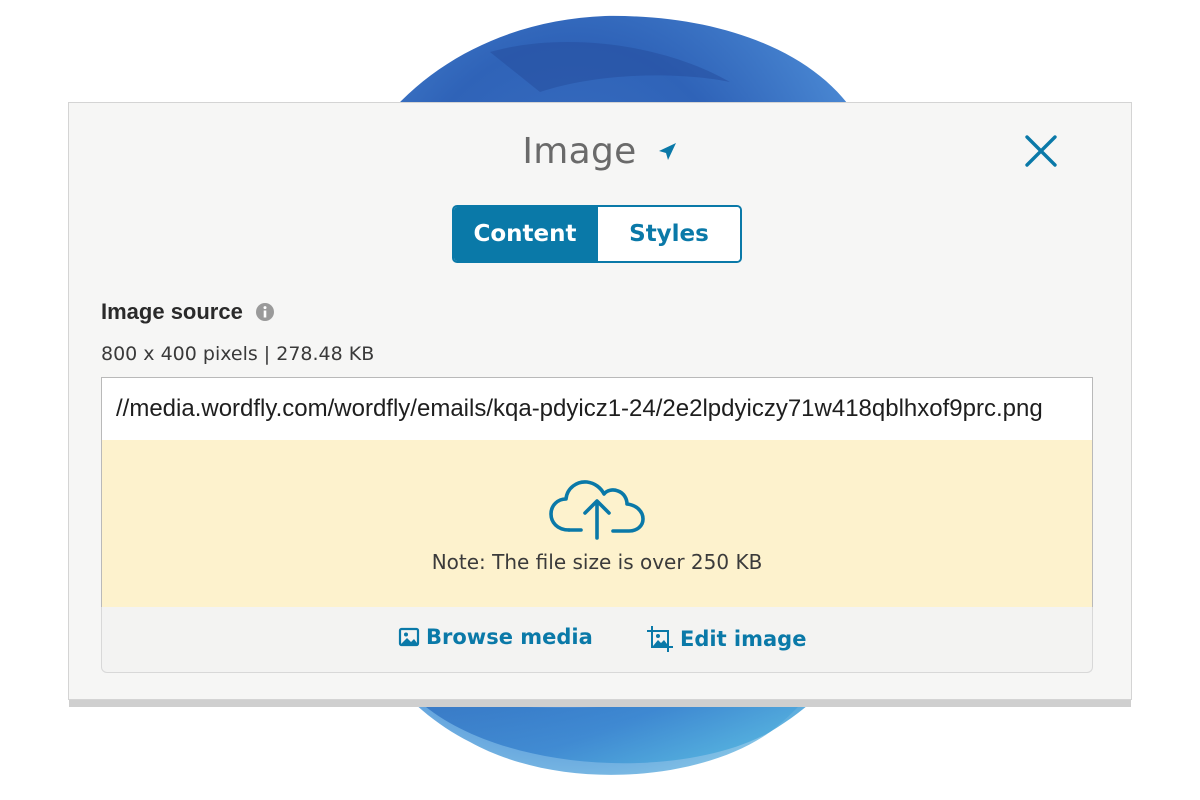 Image resolution: width=1200 pixels, height=800 pixels. Describe the element at coordinates (597, 640) in the screenshot. I see `image-actions-bar: Browse media Edit image` at that location.